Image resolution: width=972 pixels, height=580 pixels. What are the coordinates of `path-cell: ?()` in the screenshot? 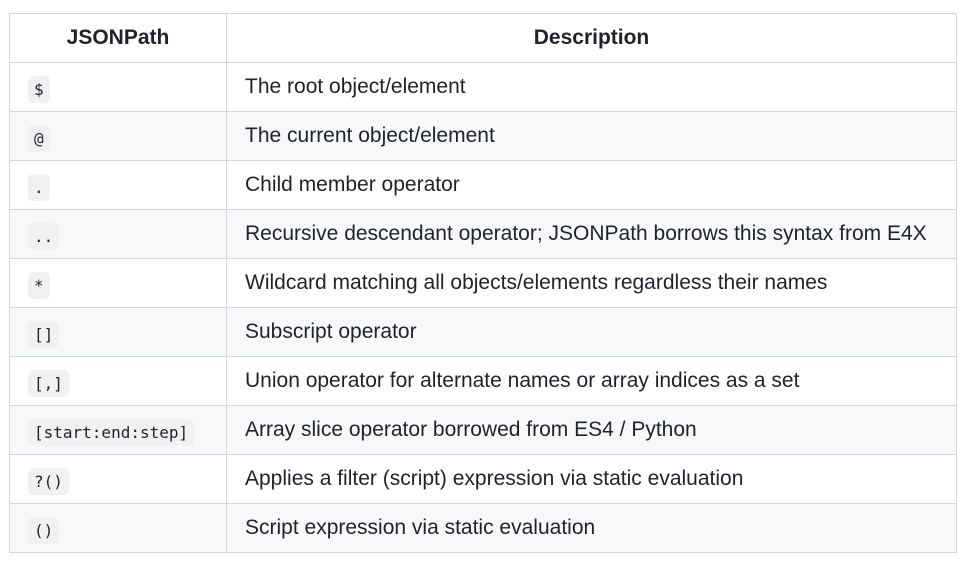 It's located at (118, 479).